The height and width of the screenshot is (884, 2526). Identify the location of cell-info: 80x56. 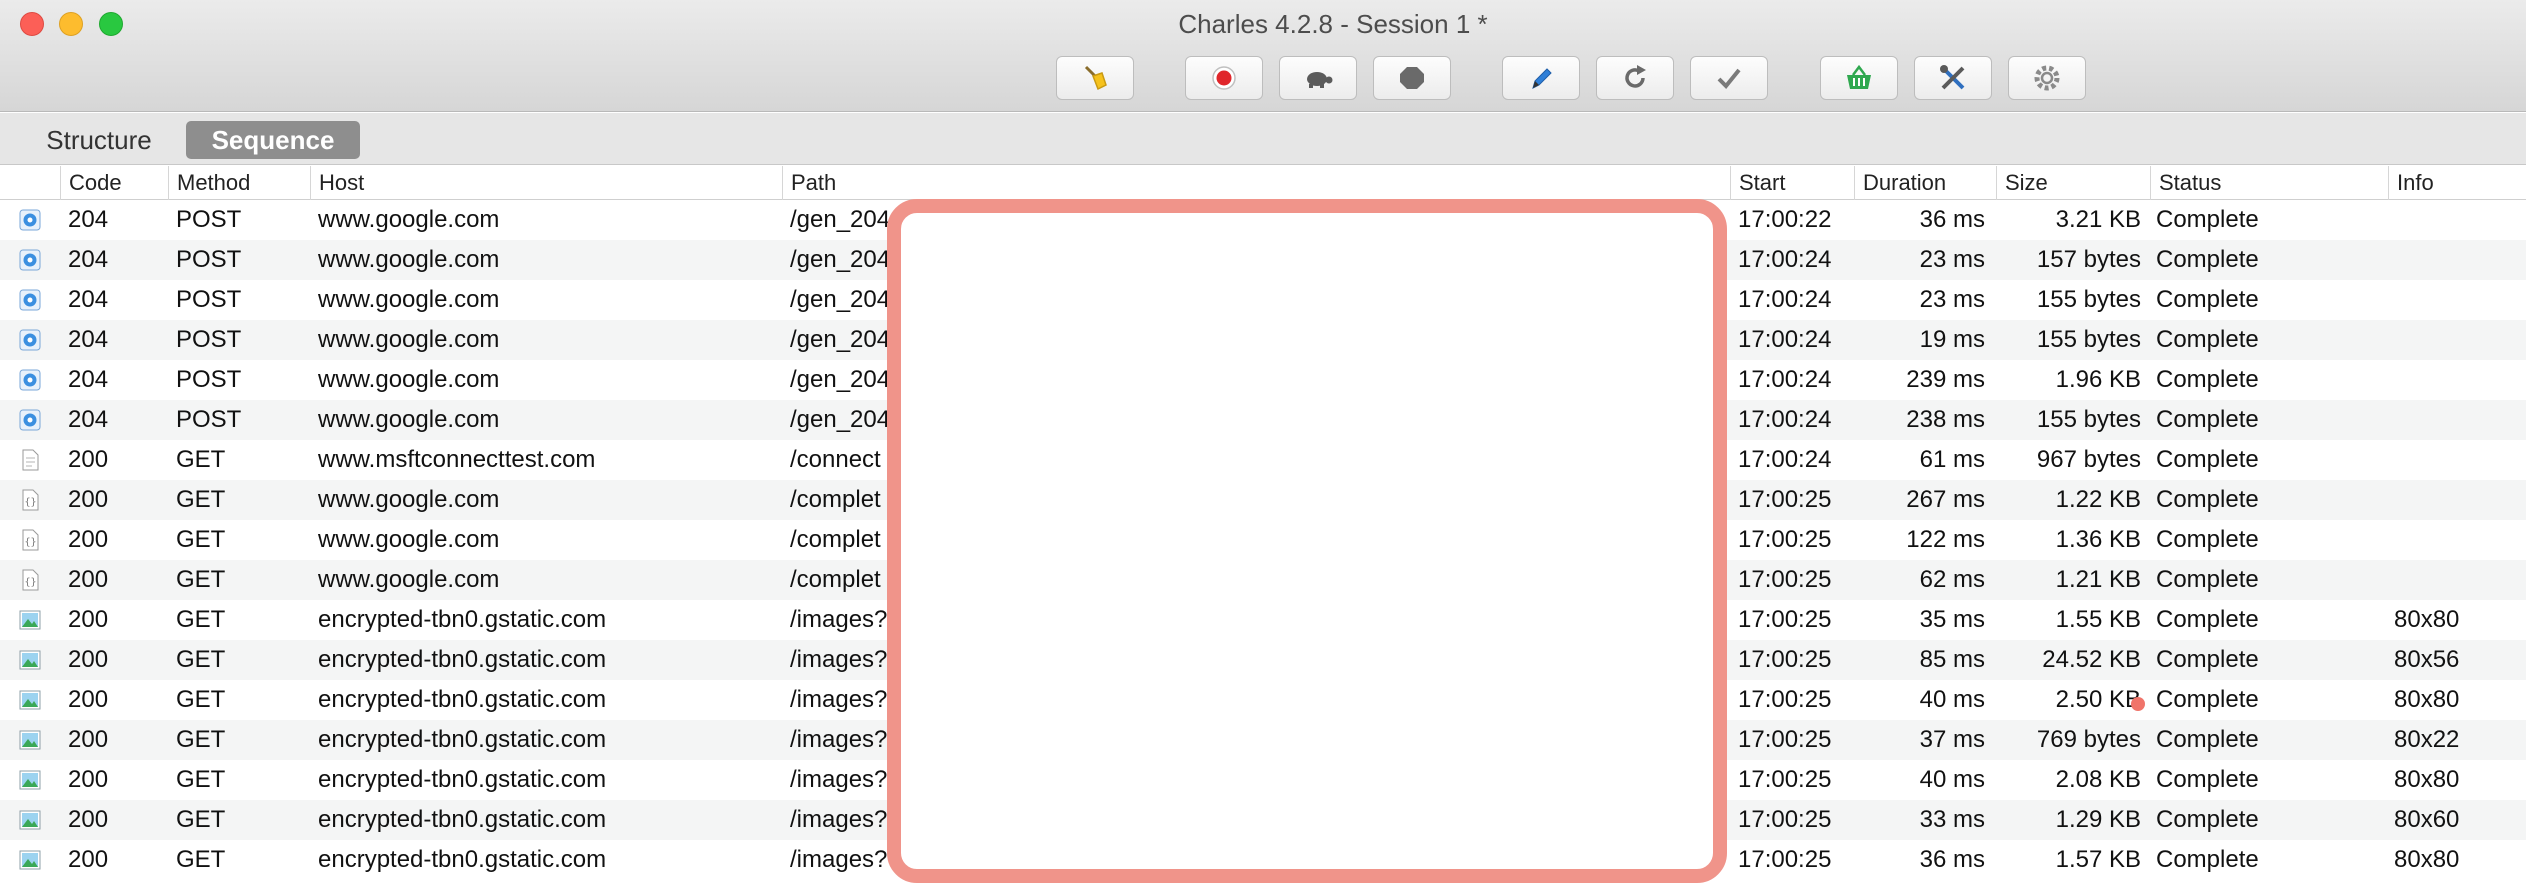
(2427, 659).